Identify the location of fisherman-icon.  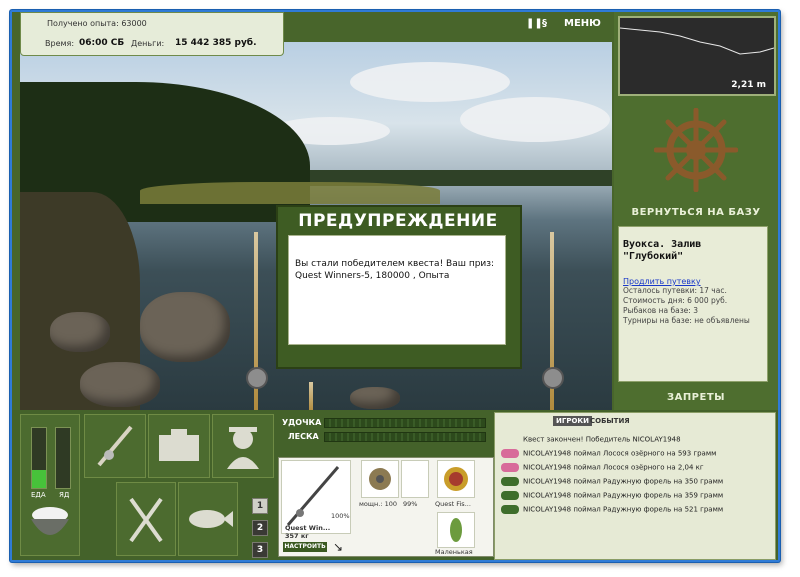
(243, 448).